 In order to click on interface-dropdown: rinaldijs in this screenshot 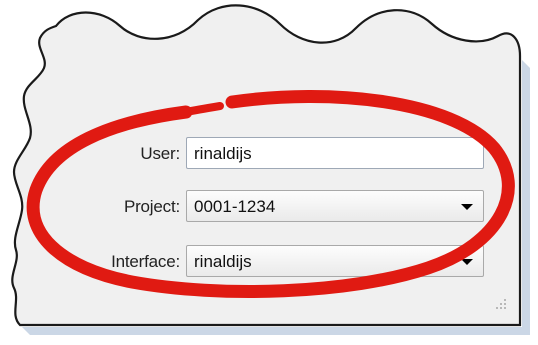, I will do `click(335, 261)`.